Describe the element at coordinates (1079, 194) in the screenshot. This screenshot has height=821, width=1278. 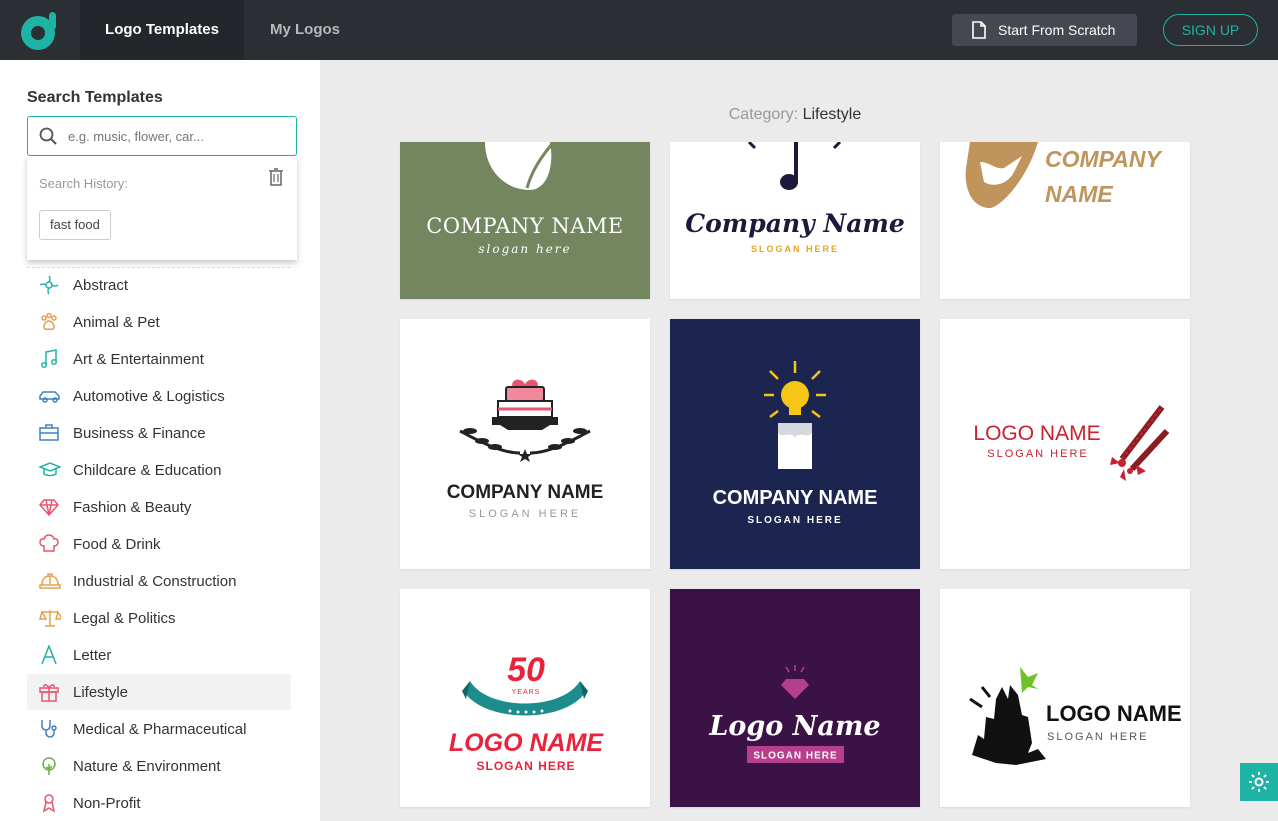
I see `template-name-line2: NAME` at that location.